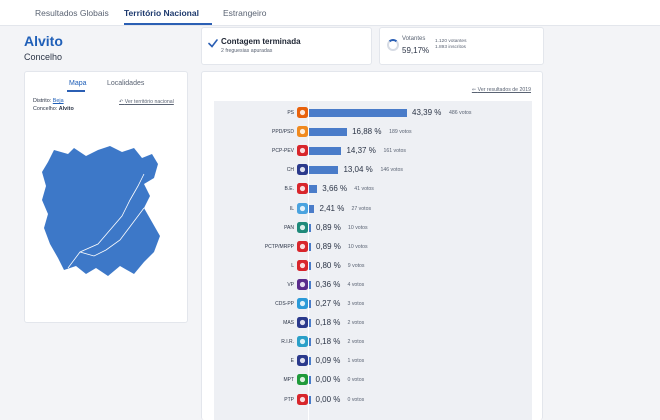 The image size is (660, 420). I want to click on party-name: PS, so click(290, 113).